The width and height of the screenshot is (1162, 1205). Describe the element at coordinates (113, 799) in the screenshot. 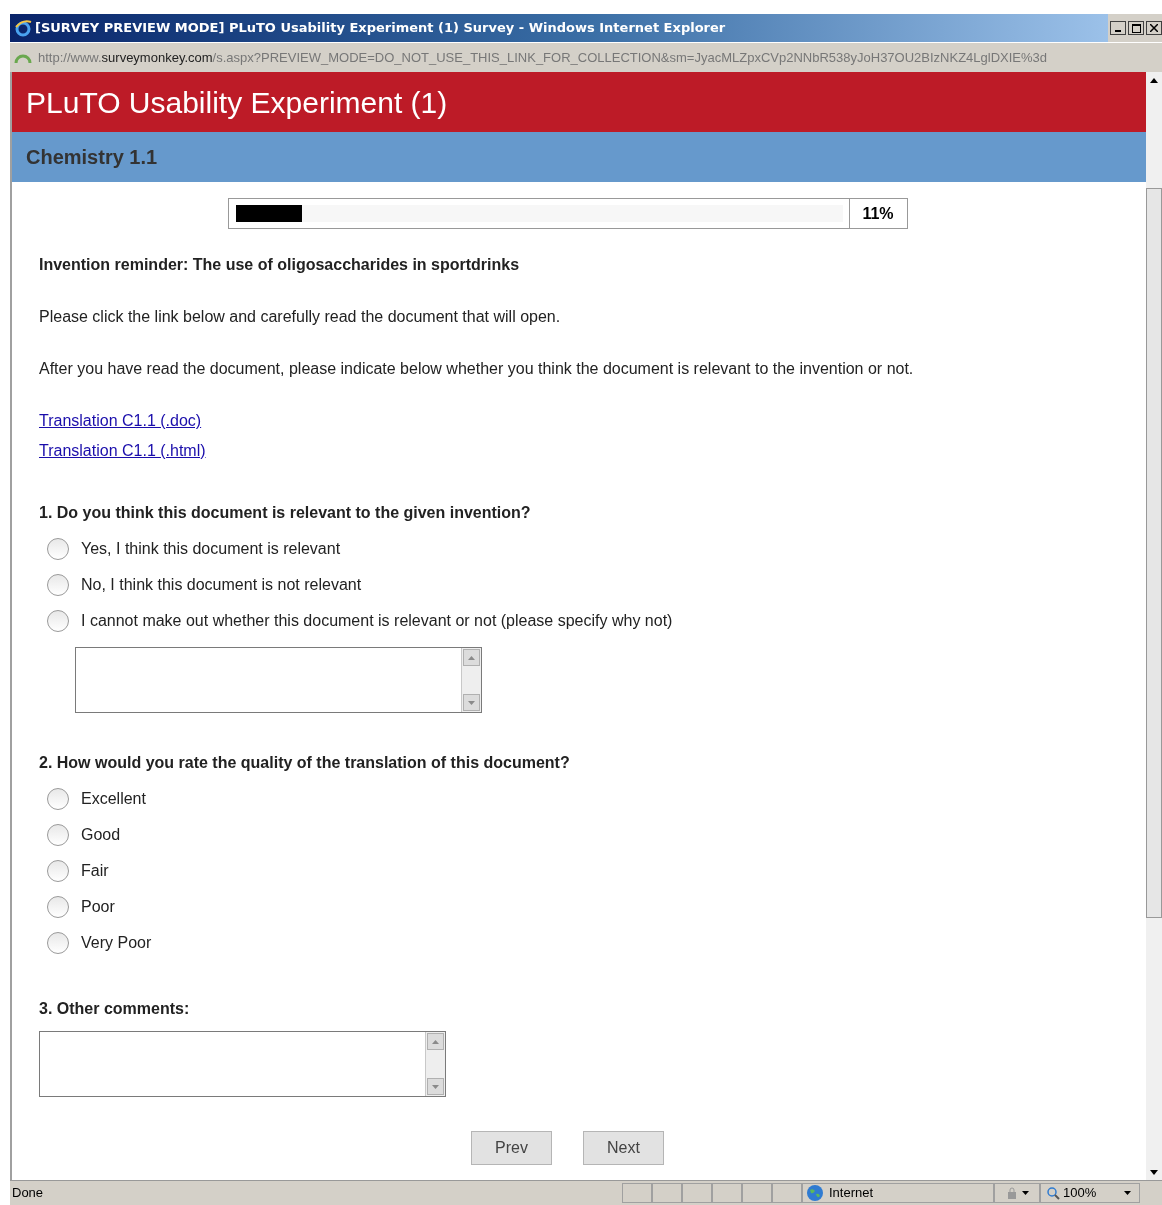

I see `option-label: Excellent` at that location.